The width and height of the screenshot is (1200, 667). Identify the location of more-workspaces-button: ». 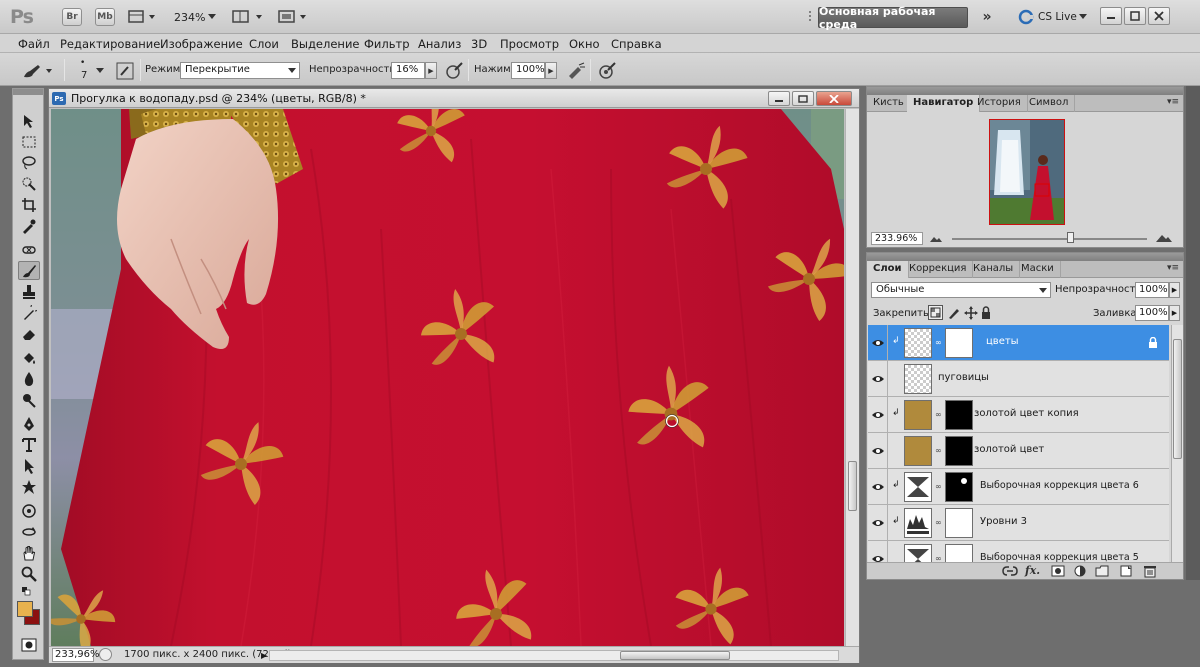
(987, 17).